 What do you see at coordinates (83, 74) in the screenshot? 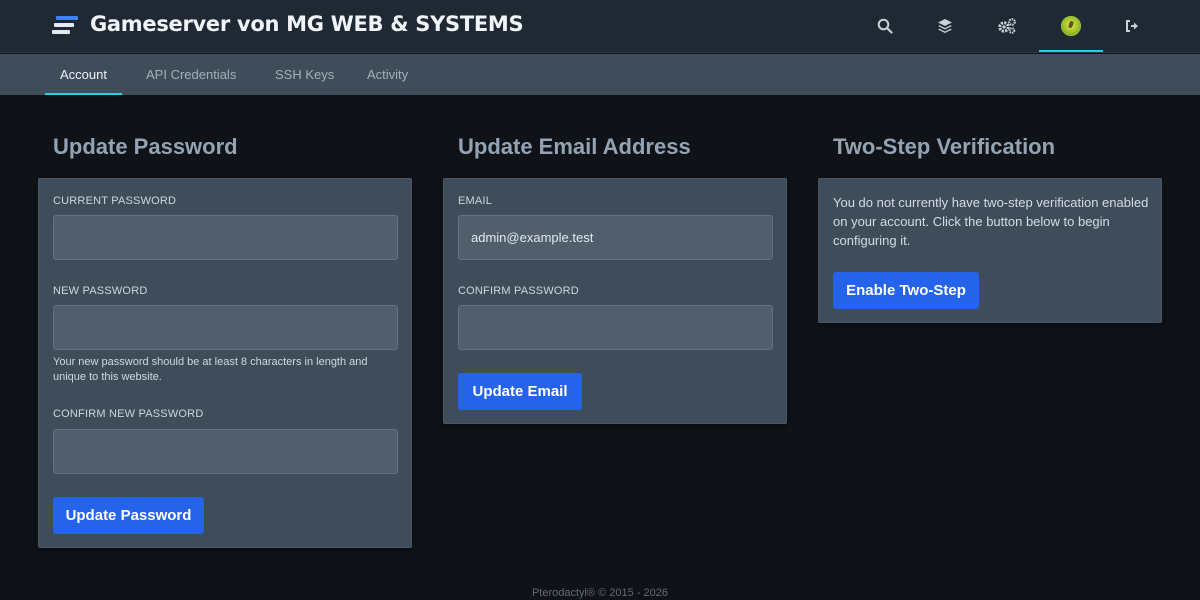
I see `tab-account: Account` at bounding box center [83, 74].